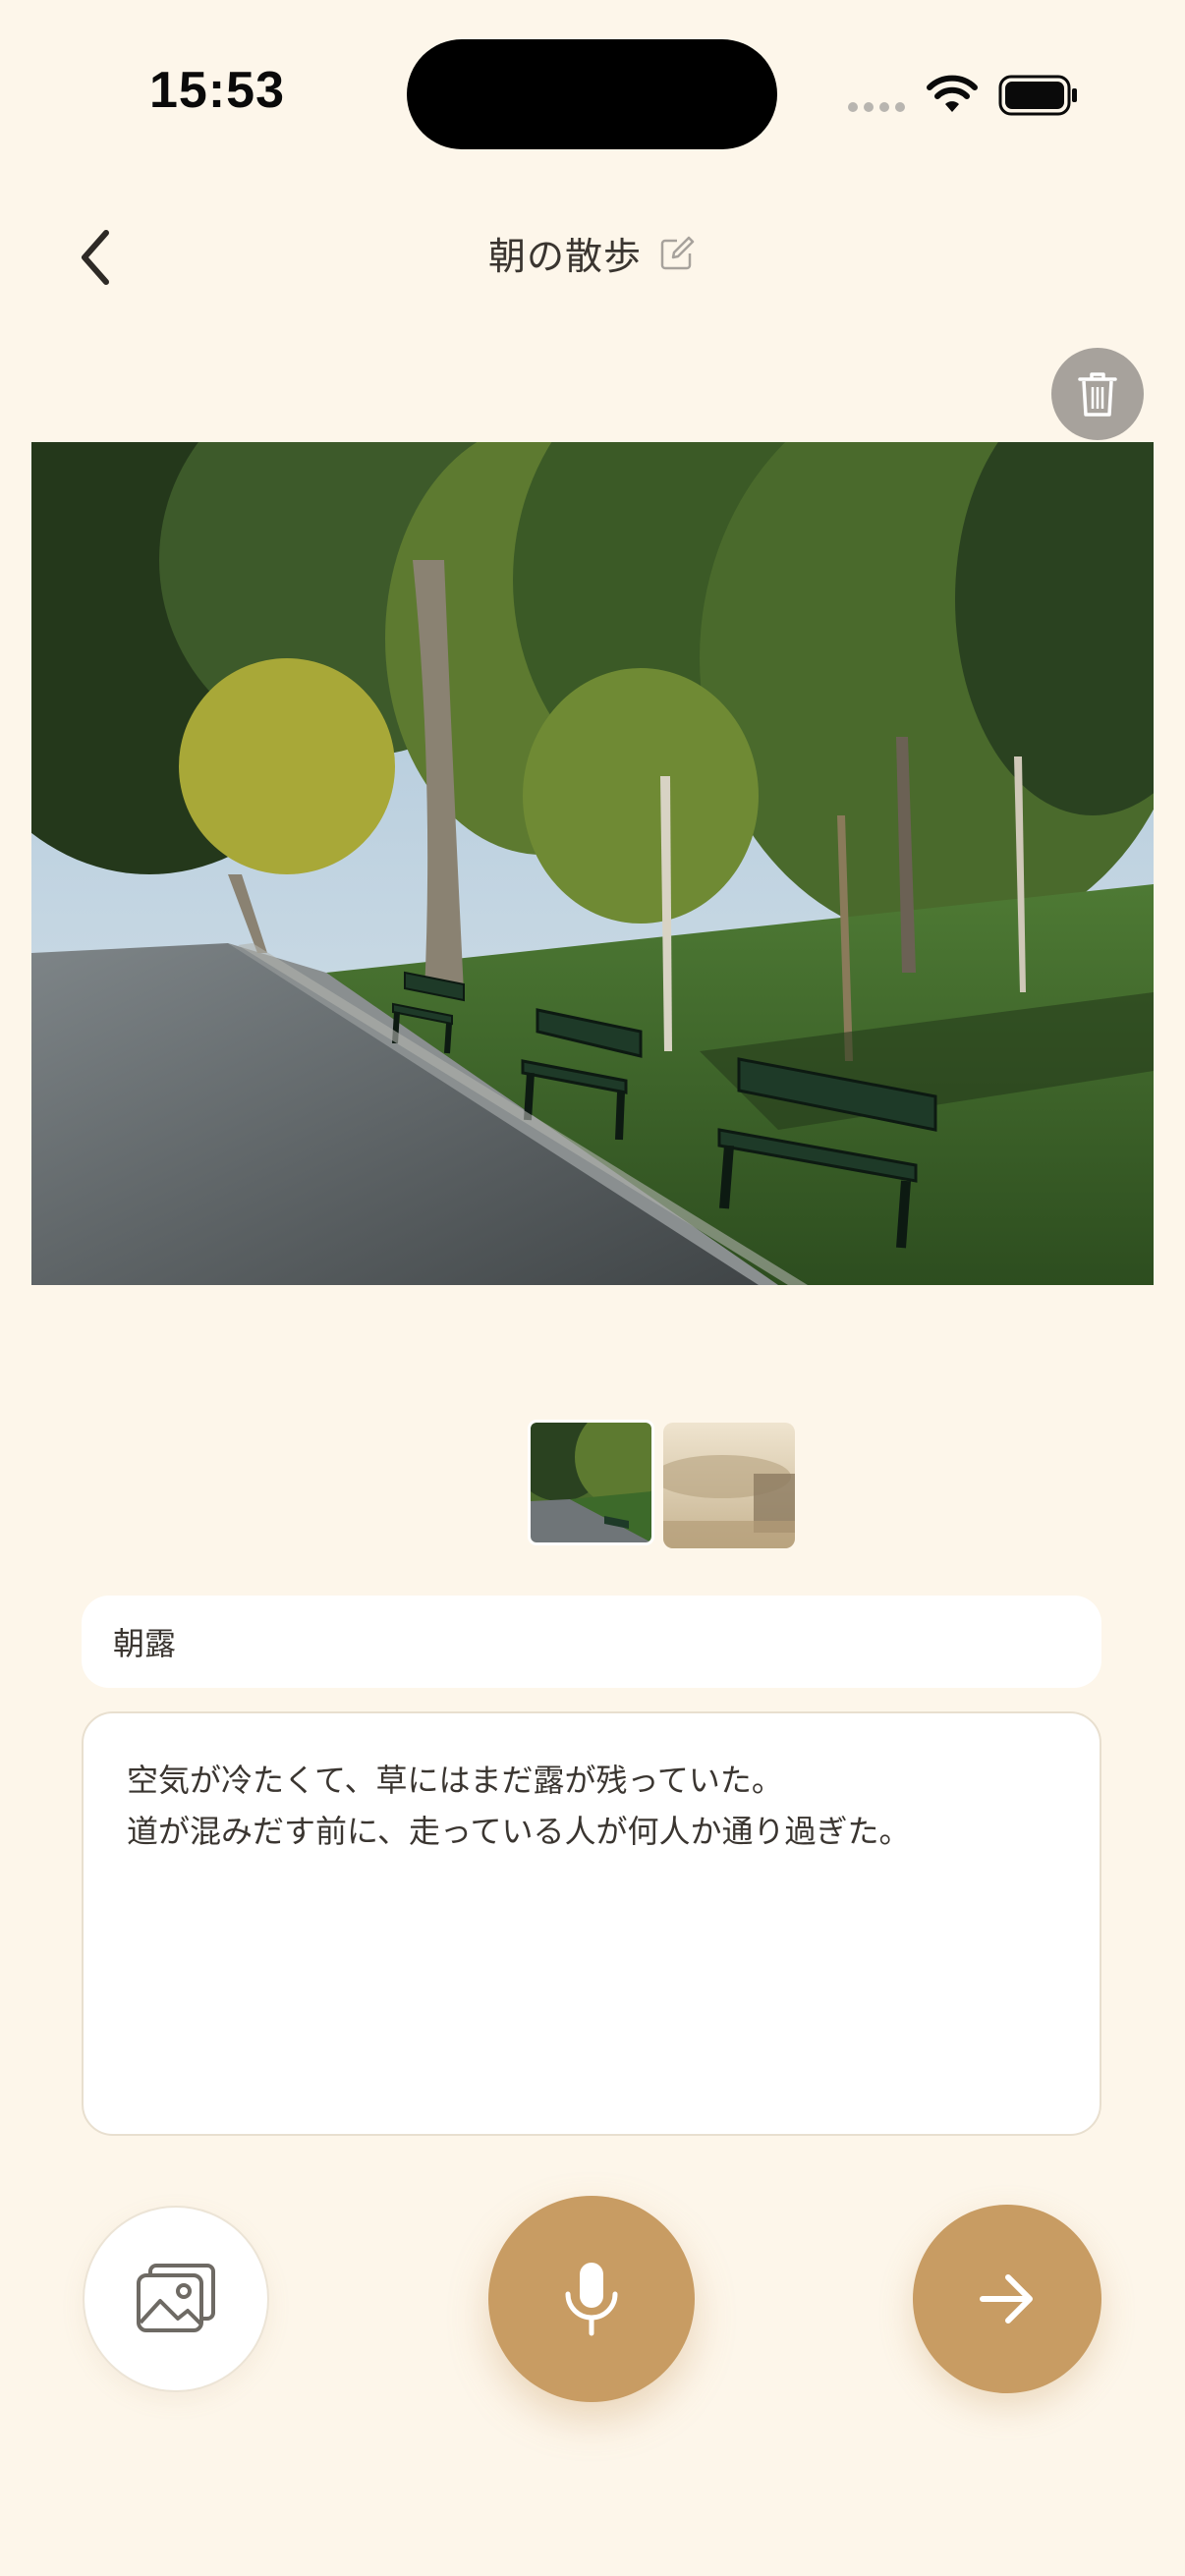 The height and width of the screenshot is (2576, 1185). Describe the element at coordinates (677, 253) in the screenshot. I see `edit-icon` at that location.